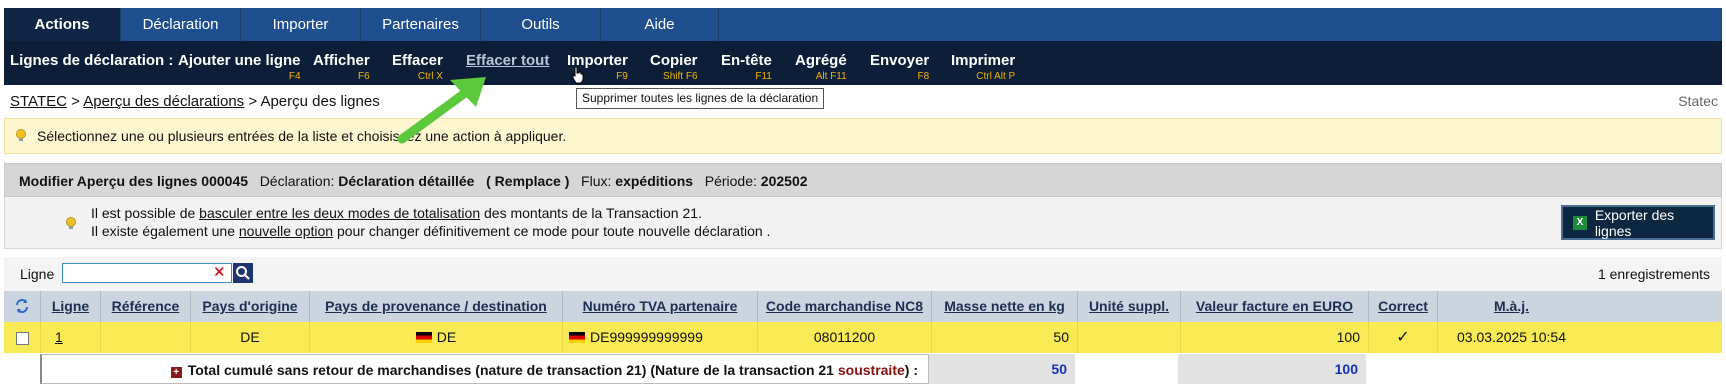 This screenshot has width=1726, height=390. I want to click on print-shortcut: Ctrl Alt P, so click(996, 76).